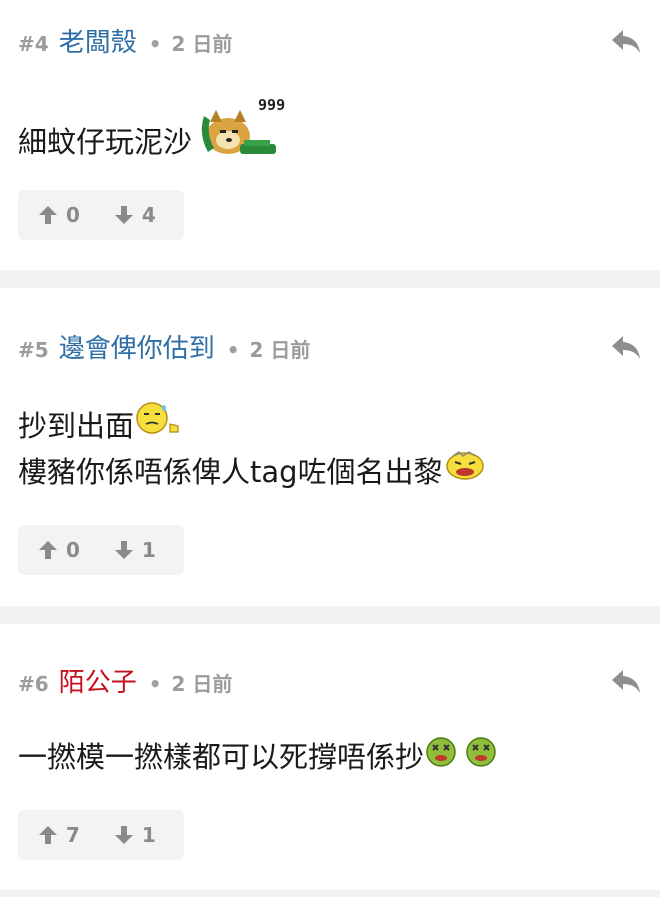  I want to click on author-name: 老闆殼, so click(98, 40).